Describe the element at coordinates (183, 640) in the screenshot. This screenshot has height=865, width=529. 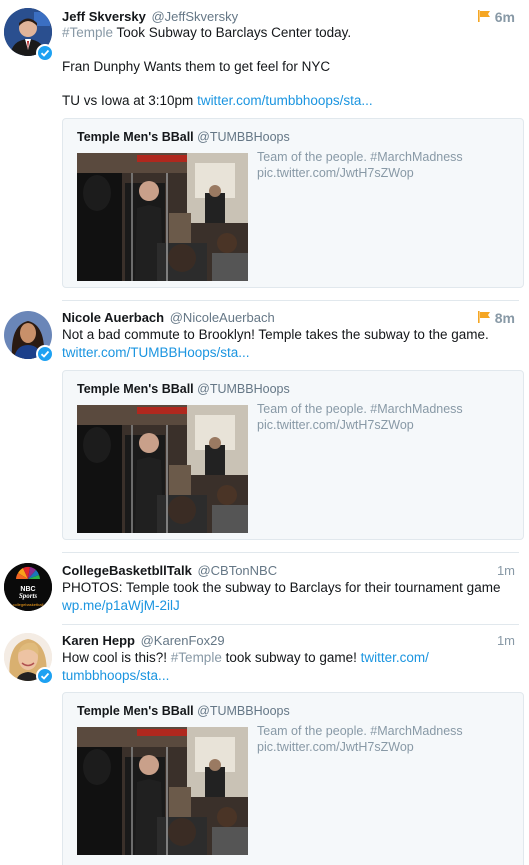
I see `author-handle: @KarenFox29` at that location.